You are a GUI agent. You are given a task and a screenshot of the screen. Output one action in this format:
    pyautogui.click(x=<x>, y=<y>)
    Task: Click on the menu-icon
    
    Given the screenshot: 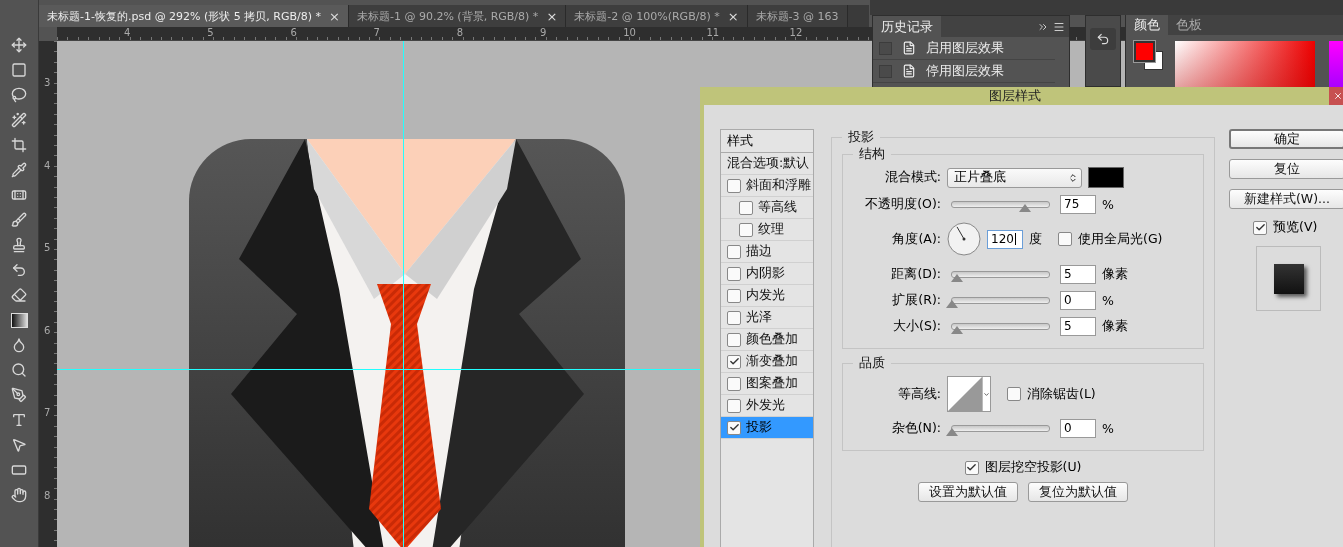 What is the action you would take?
    pyautogui.click(x=1059, y=26)
    